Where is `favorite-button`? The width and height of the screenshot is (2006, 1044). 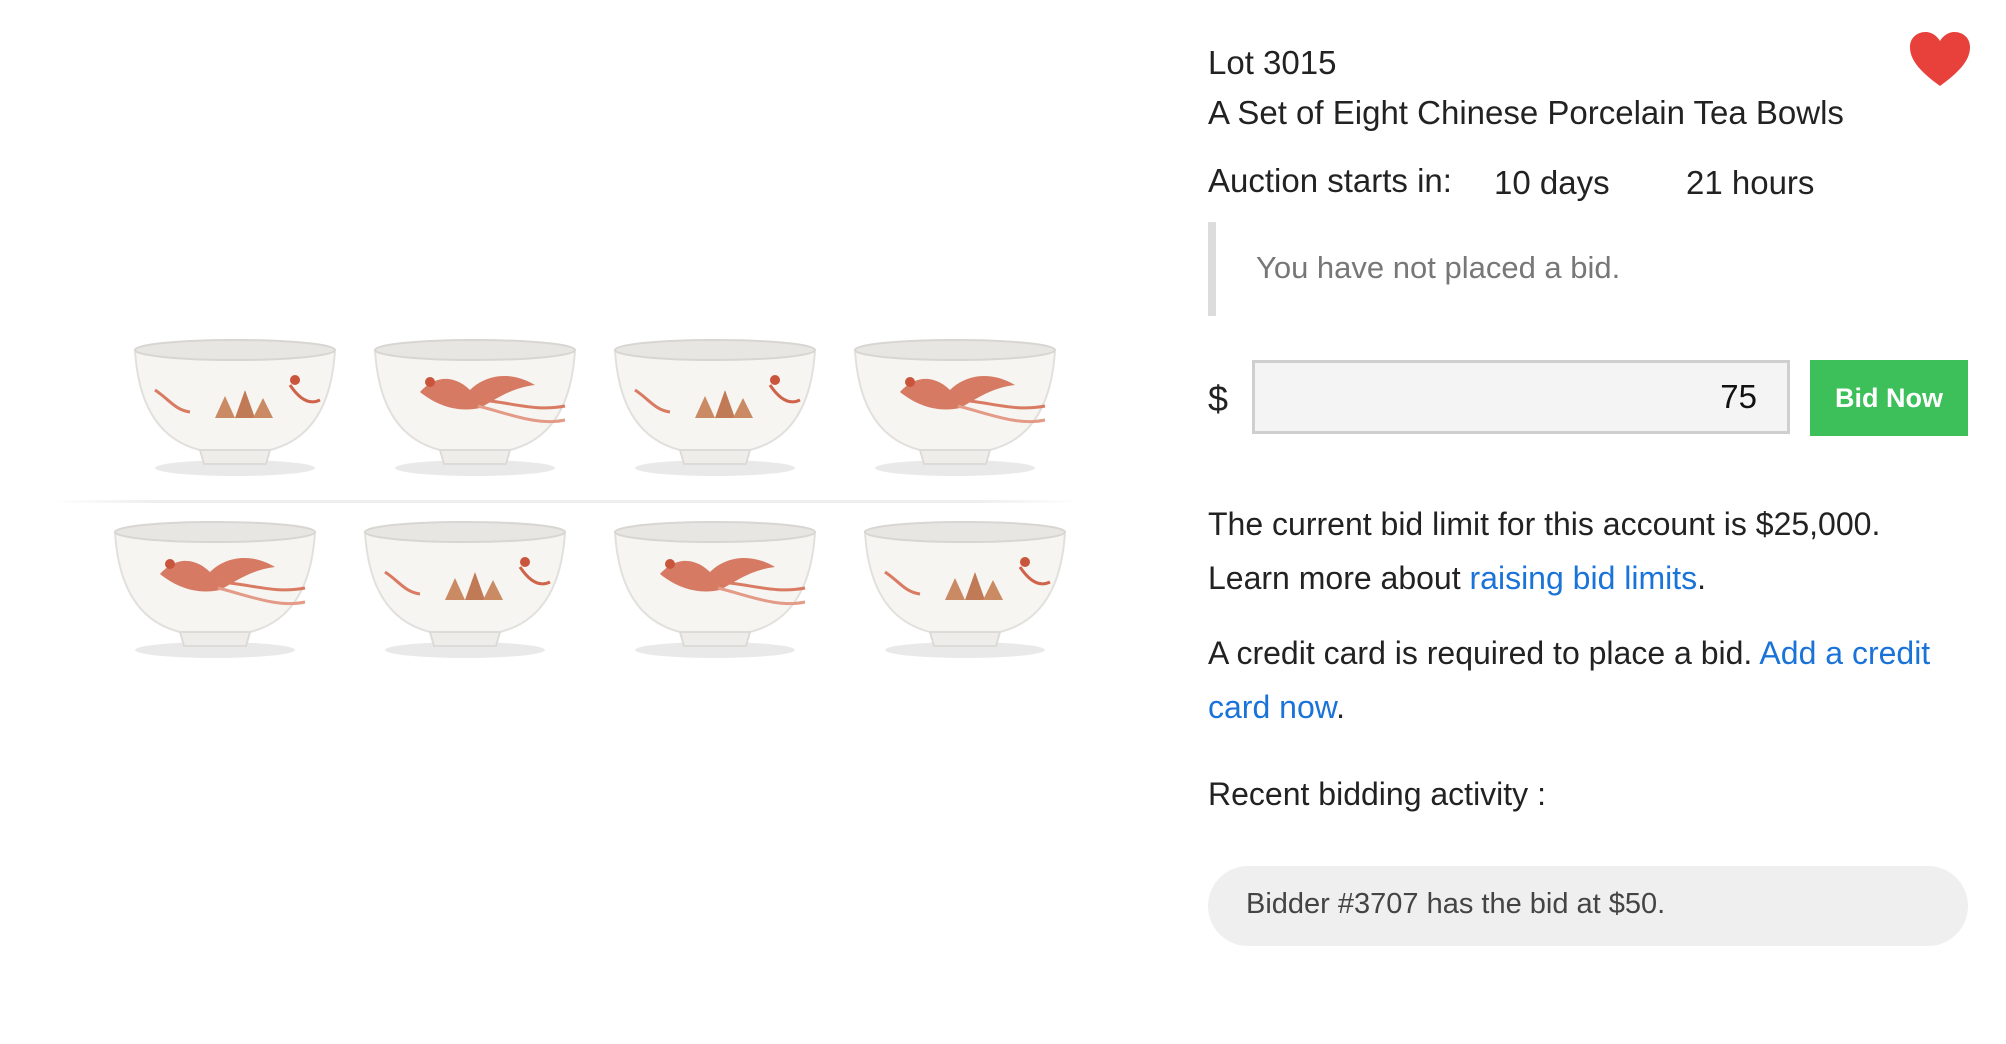 favorite-button is located at coordinates (1940, 60).